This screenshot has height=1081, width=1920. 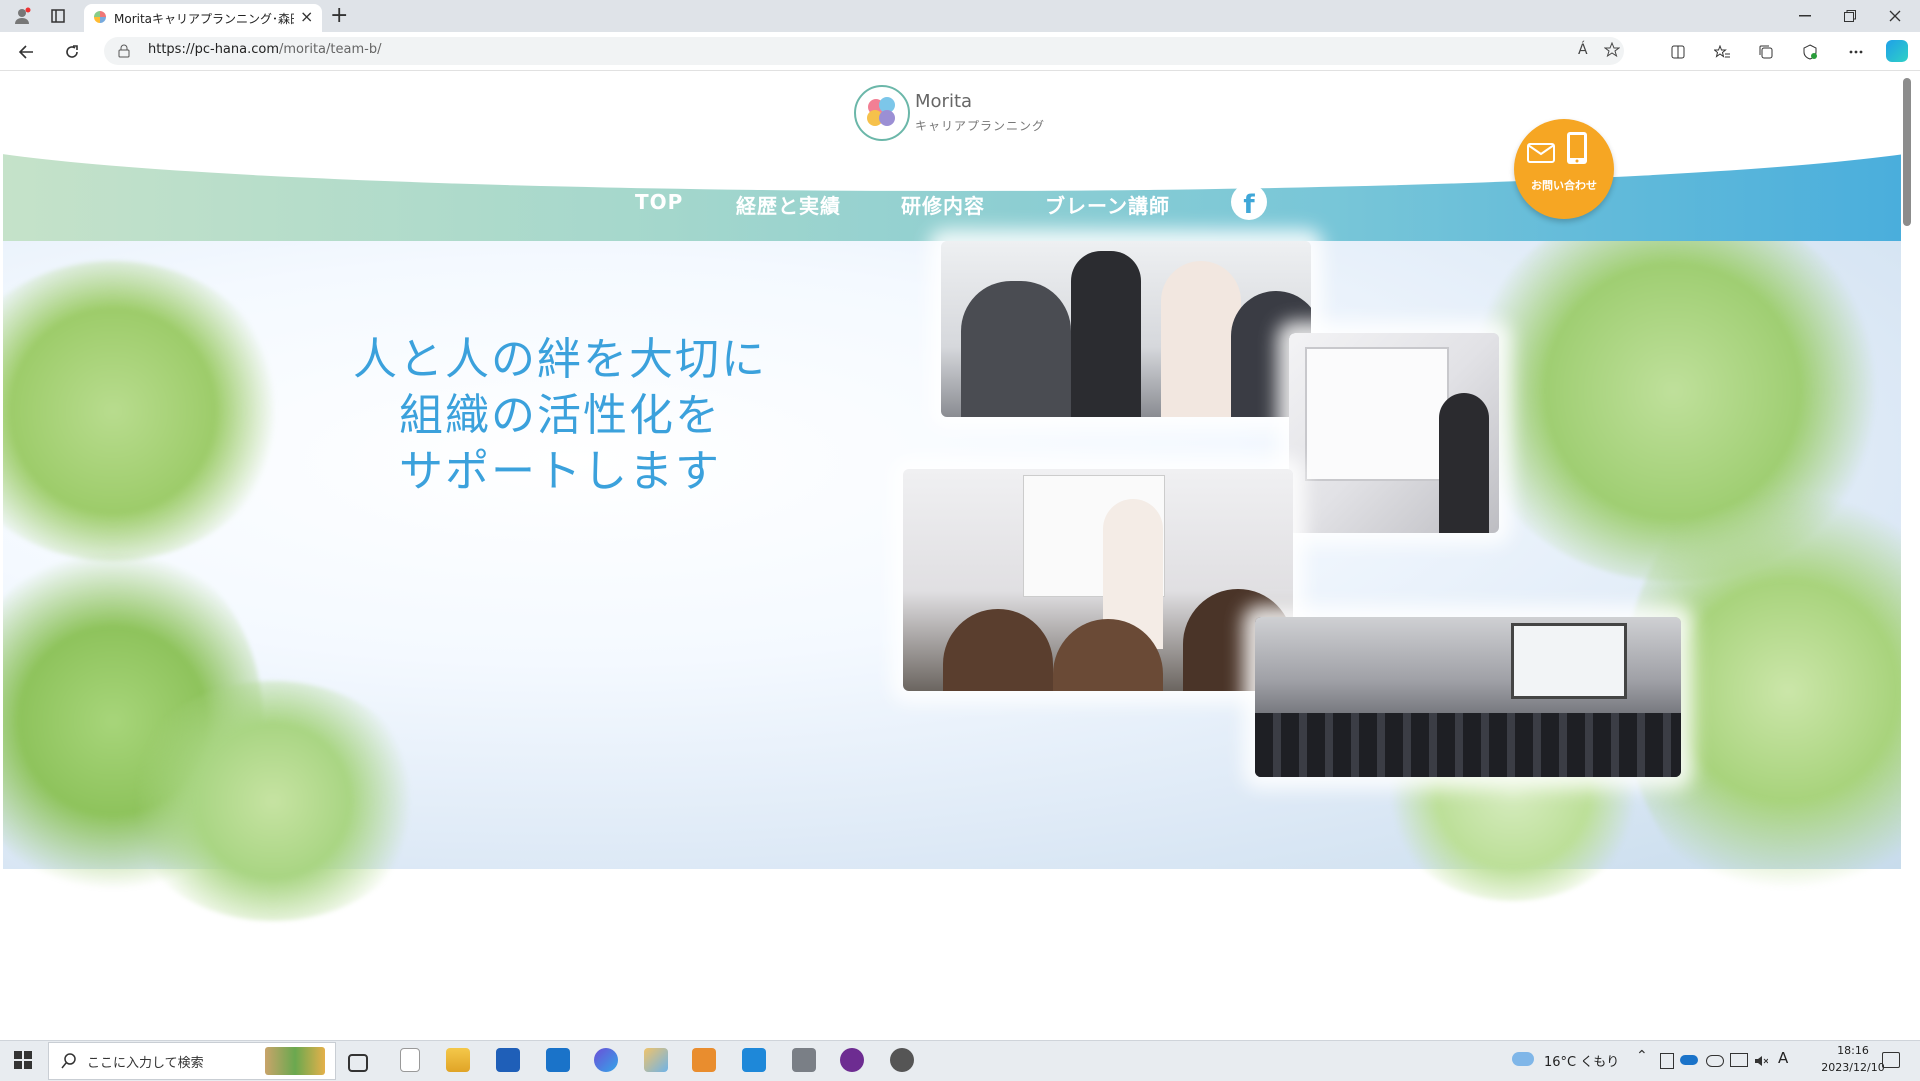 I want to click on audience-rows, so click(x=1468, y=745).